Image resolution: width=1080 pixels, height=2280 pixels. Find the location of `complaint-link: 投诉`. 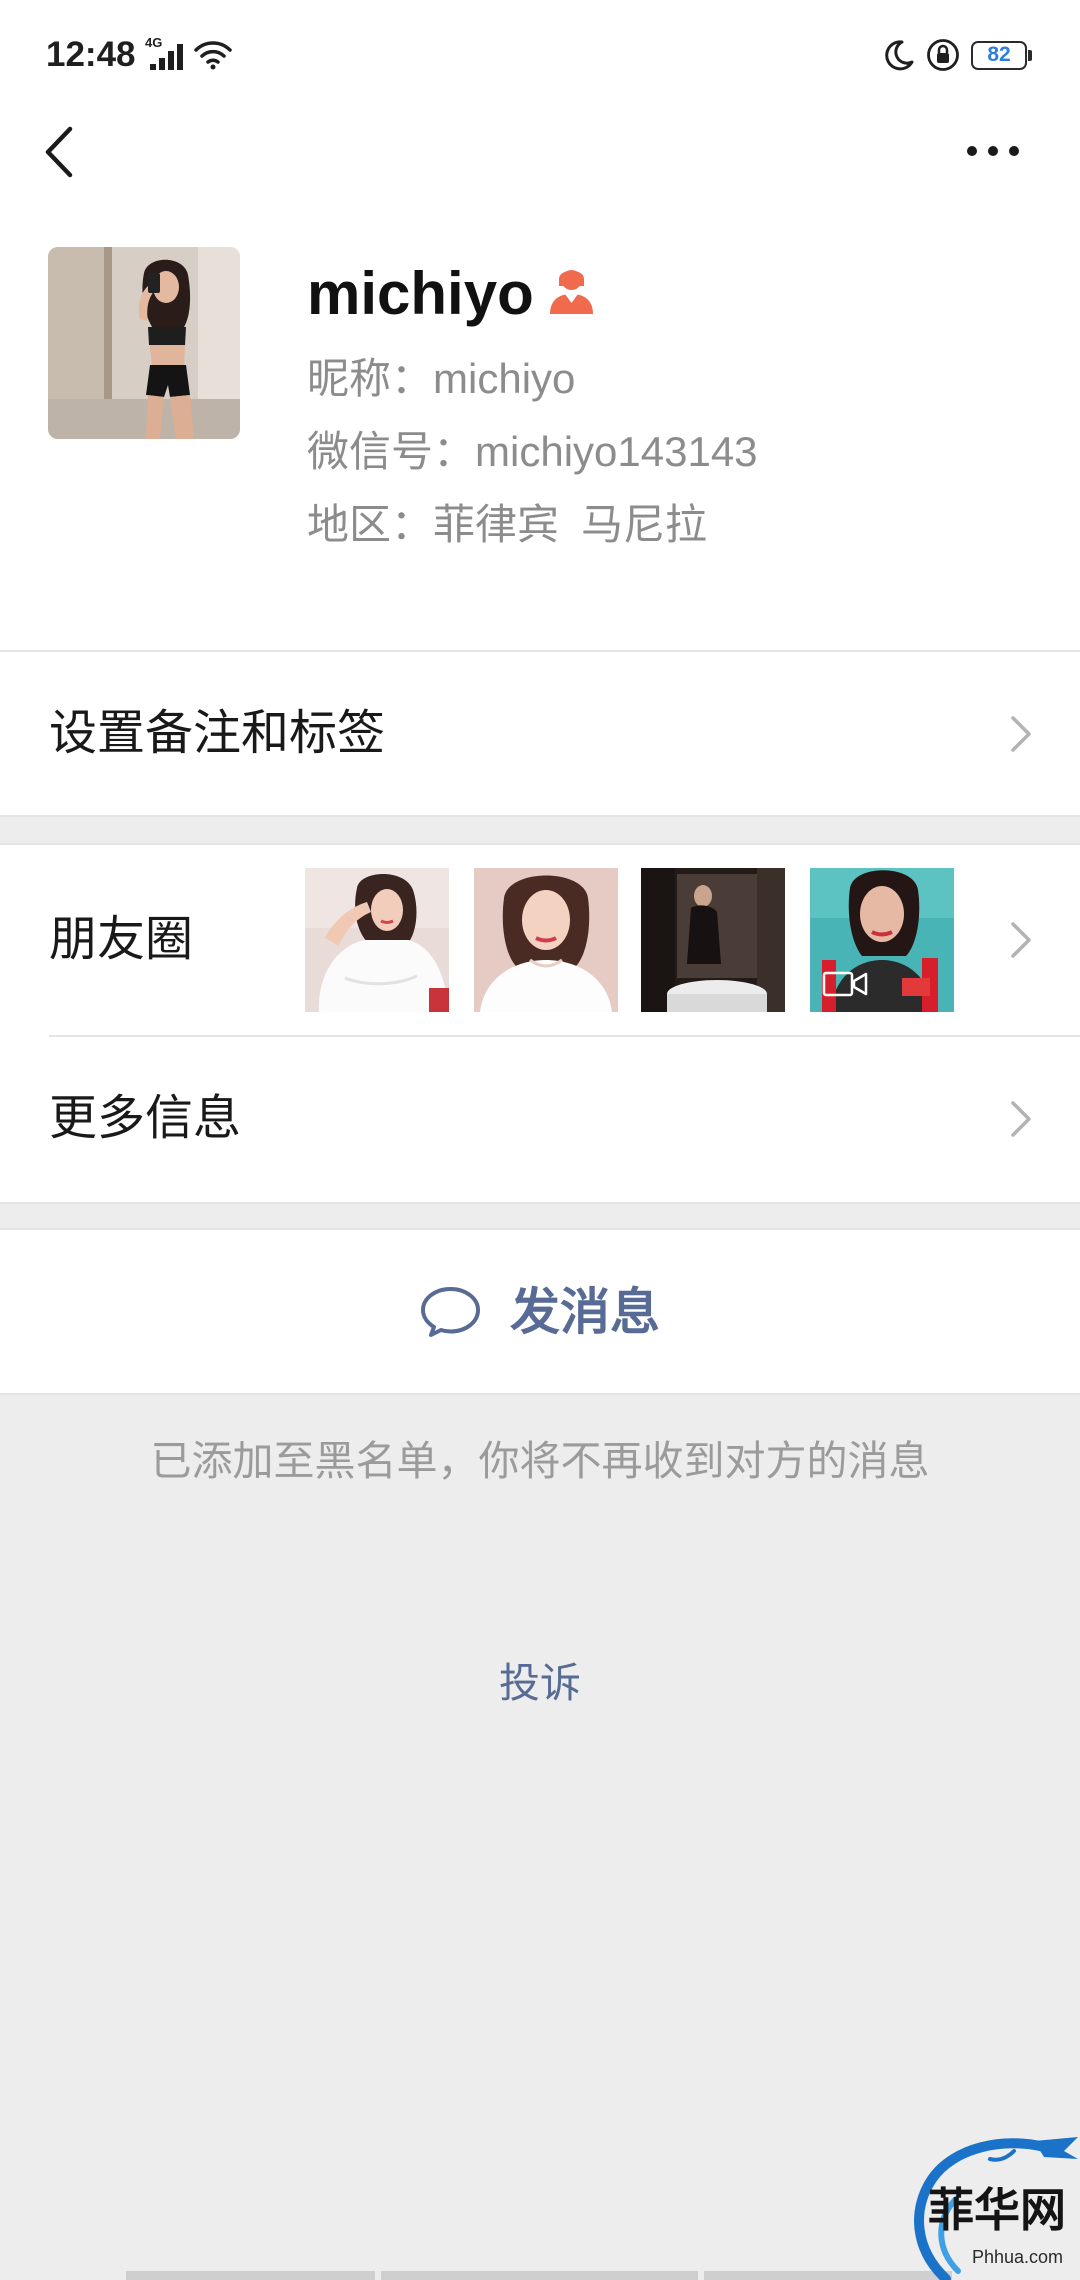

complaint-link: 投诉 is located at coordinates (540, 1683).